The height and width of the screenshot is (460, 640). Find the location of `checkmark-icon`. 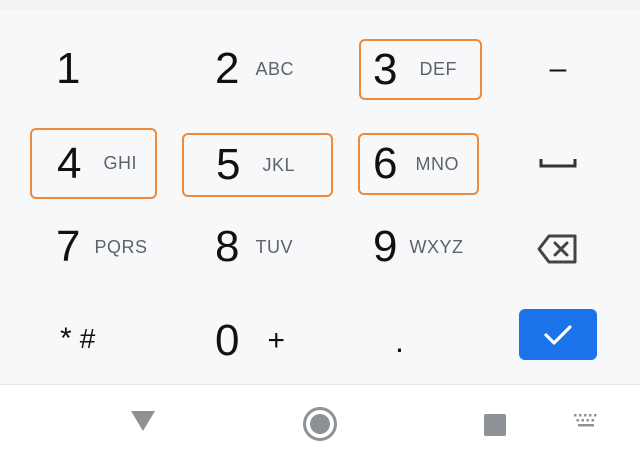

checkmark-icon is located at coordinates (558, 335).